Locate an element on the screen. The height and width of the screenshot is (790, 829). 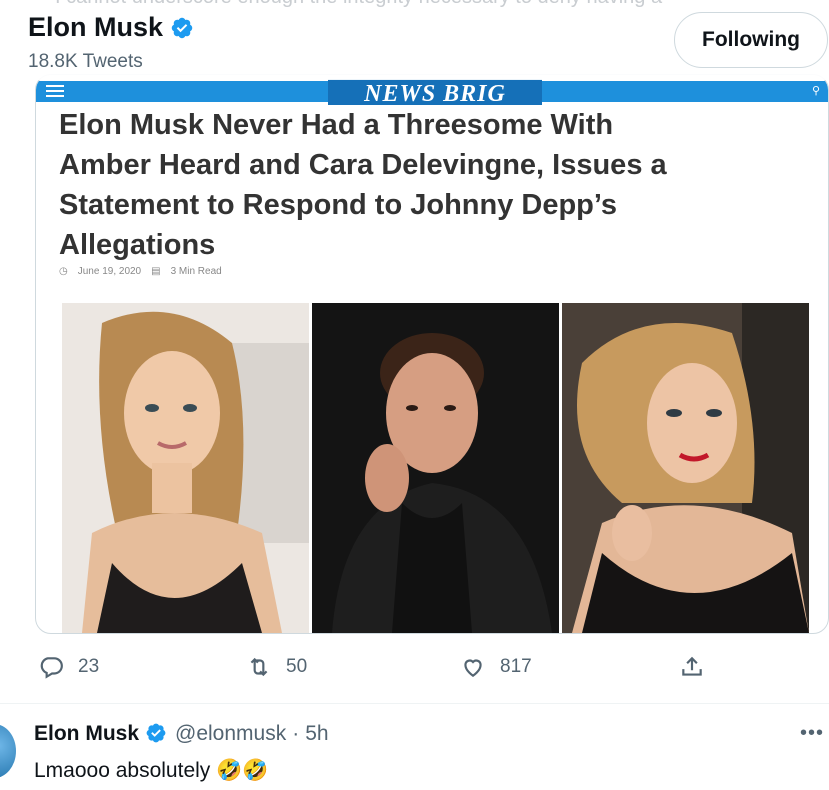
reply-author-handle: @elonmusk is located at coordinates (230, 734).